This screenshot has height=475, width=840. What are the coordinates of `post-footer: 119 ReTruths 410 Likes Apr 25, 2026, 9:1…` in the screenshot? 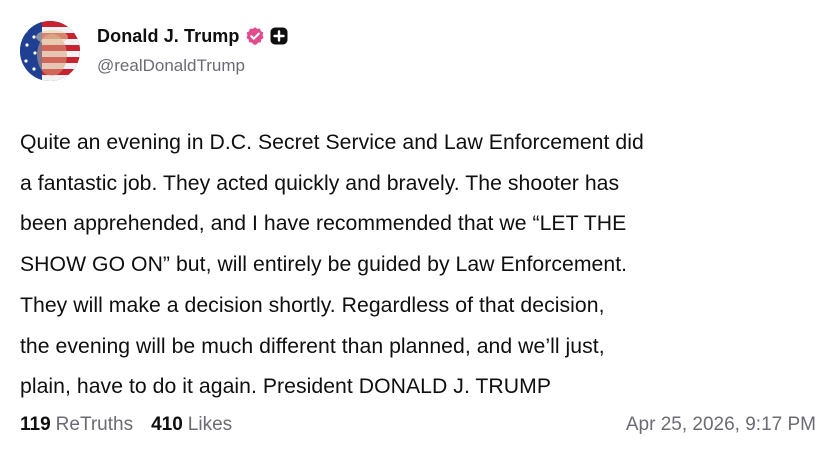 It's located at (418, 425).